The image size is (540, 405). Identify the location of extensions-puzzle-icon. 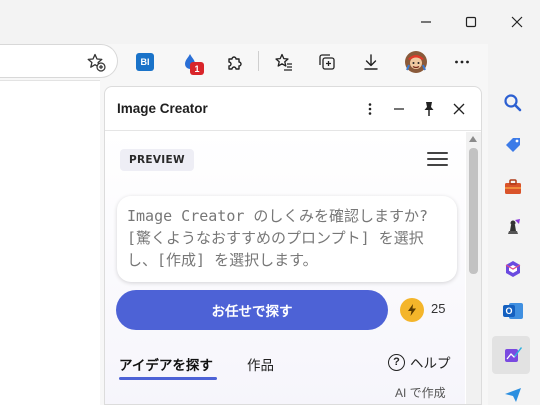
(235, 63).